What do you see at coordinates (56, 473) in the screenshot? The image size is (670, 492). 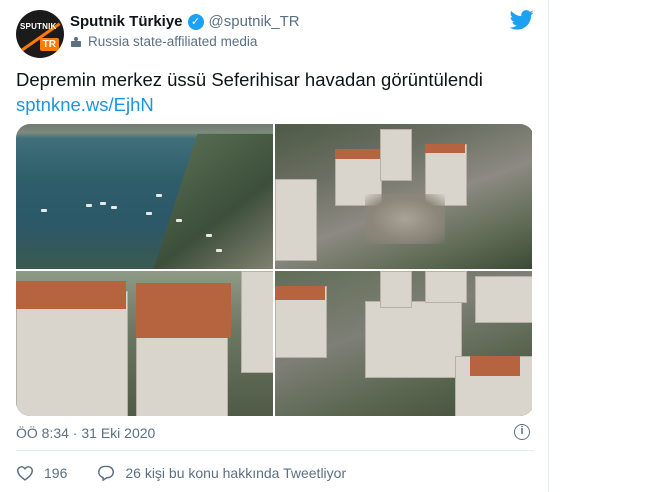 I see `like-count: 196` at bounding box center [56, 473].